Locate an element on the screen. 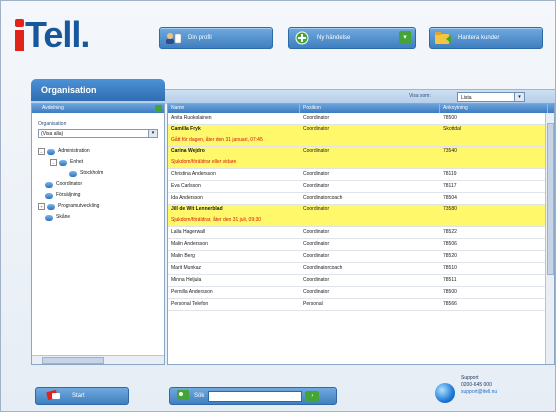 The width and height of the screenshot is (556, 412). column-header-extension: Anknytning is located at coordinates (494, 108).